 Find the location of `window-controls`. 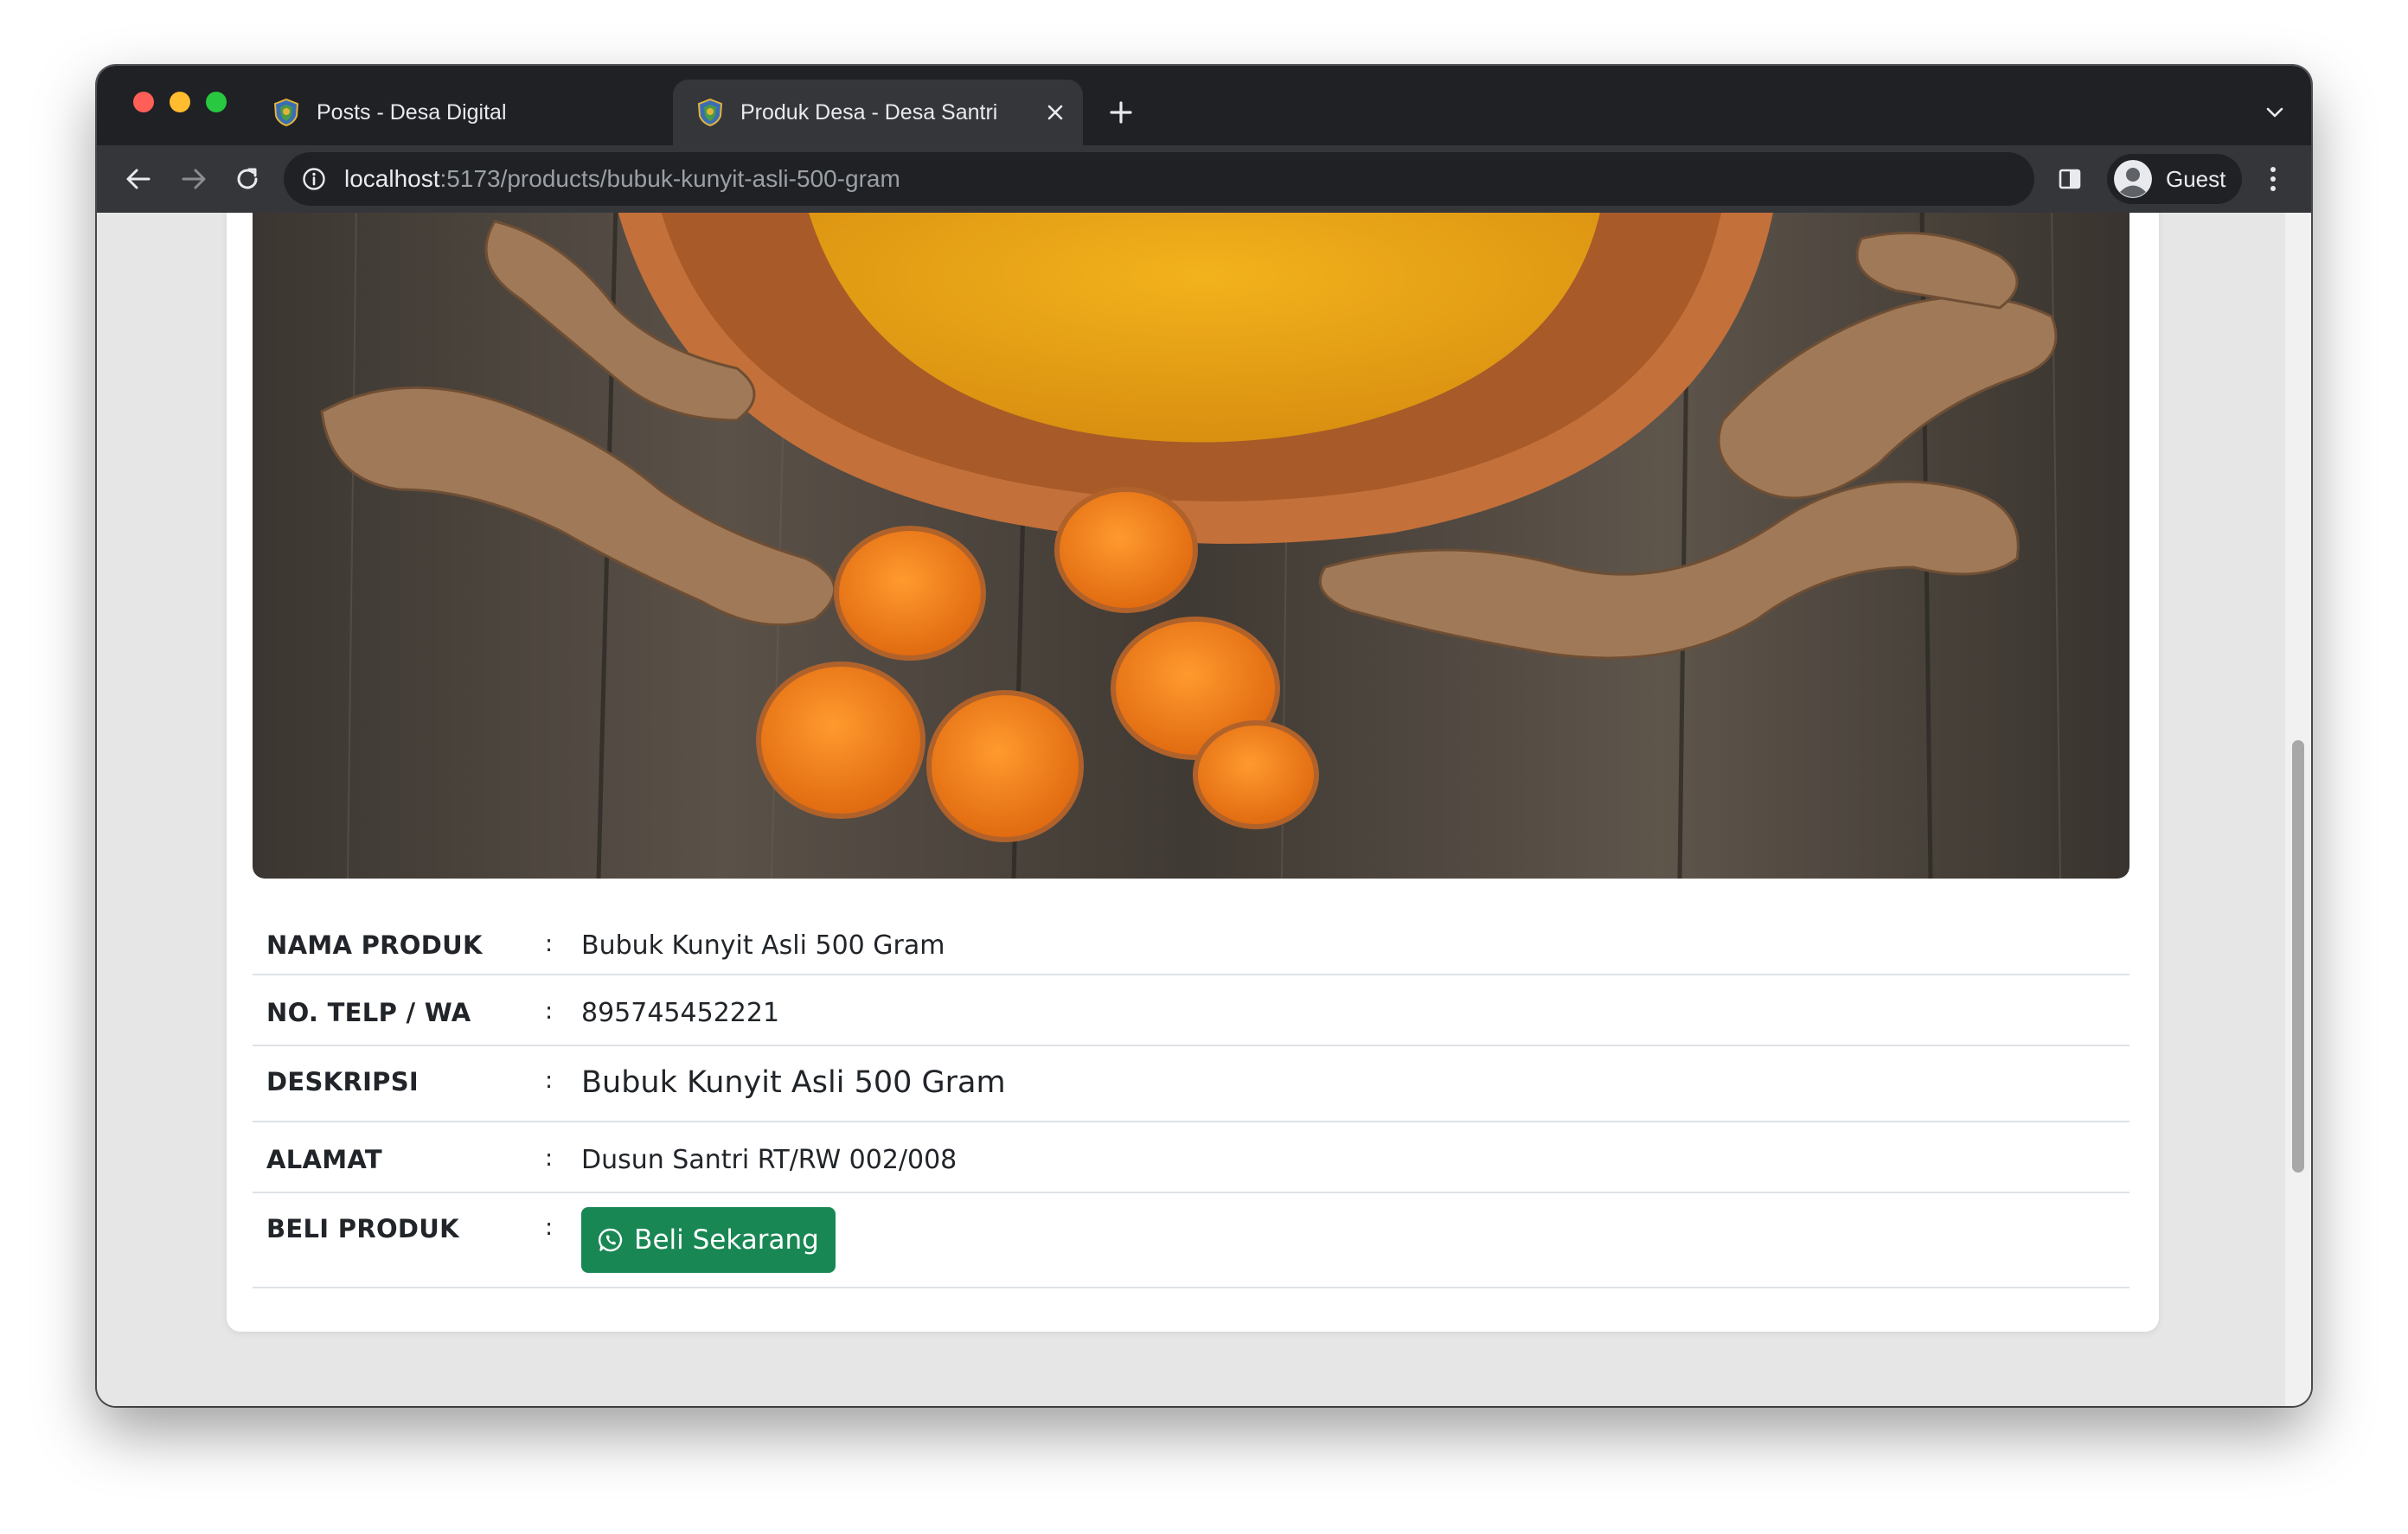

window-controls is located at coordinates (180, 102).